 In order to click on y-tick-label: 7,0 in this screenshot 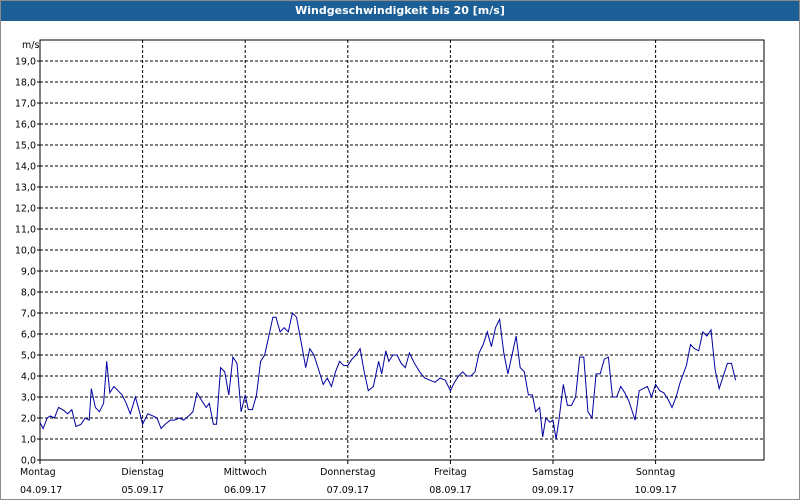, I will do `click(28, 314)`.